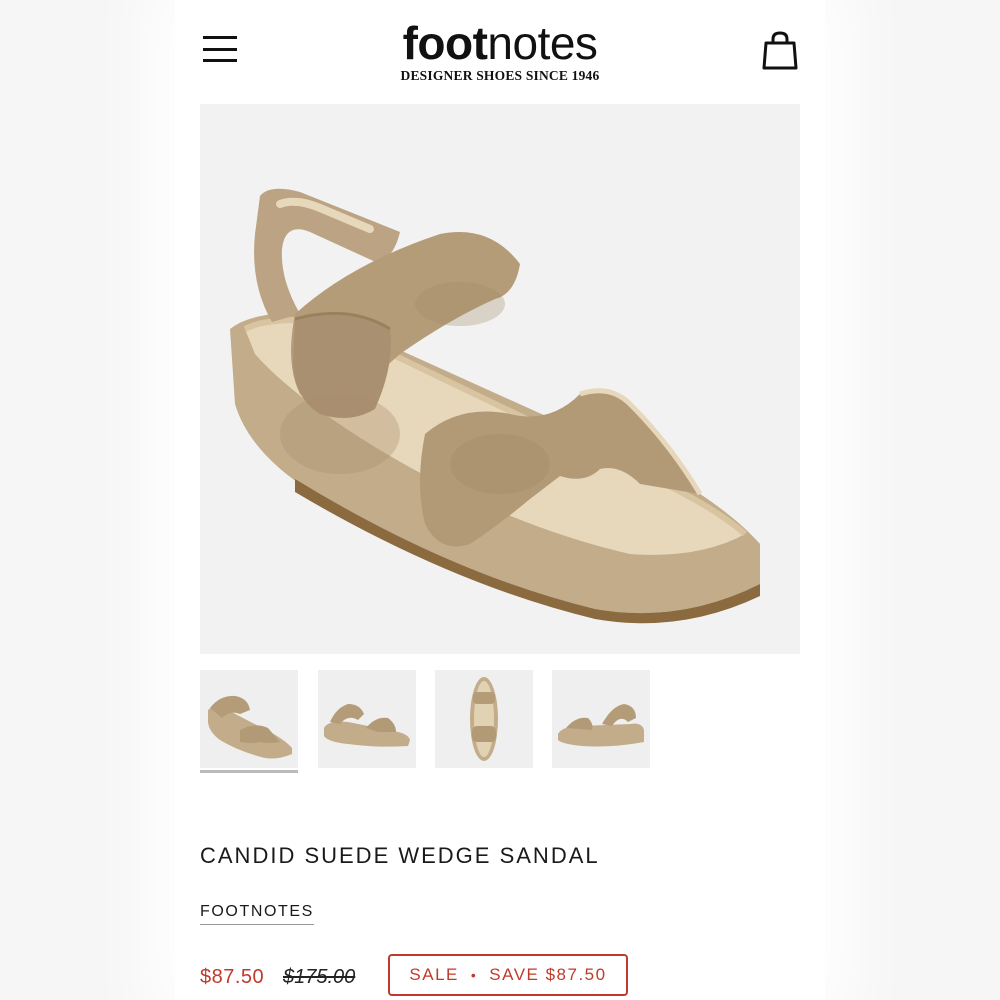 The image size is (1000, 1000). What do you see at coordinates (780, 50) in the screenshot?
I see `shopping-bag-icon` at bounding box center [780, 50].